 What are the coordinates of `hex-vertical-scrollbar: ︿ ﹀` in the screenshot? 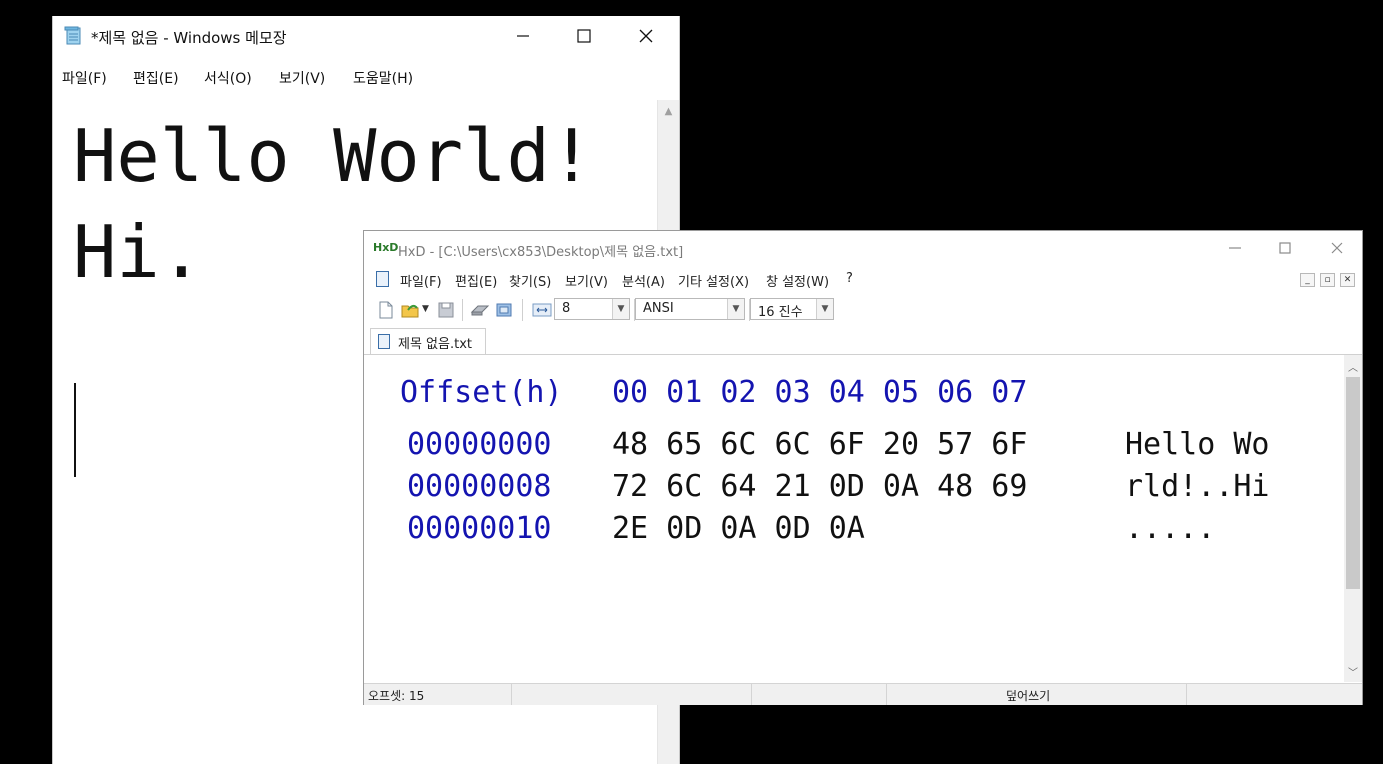 It's located at (1353, 518).